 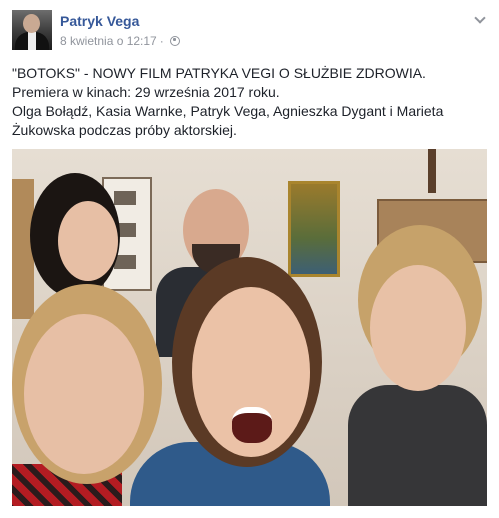 I want to click on post-timestamp: 8 kwietnia o 12:17, so click(x=108, y=41).